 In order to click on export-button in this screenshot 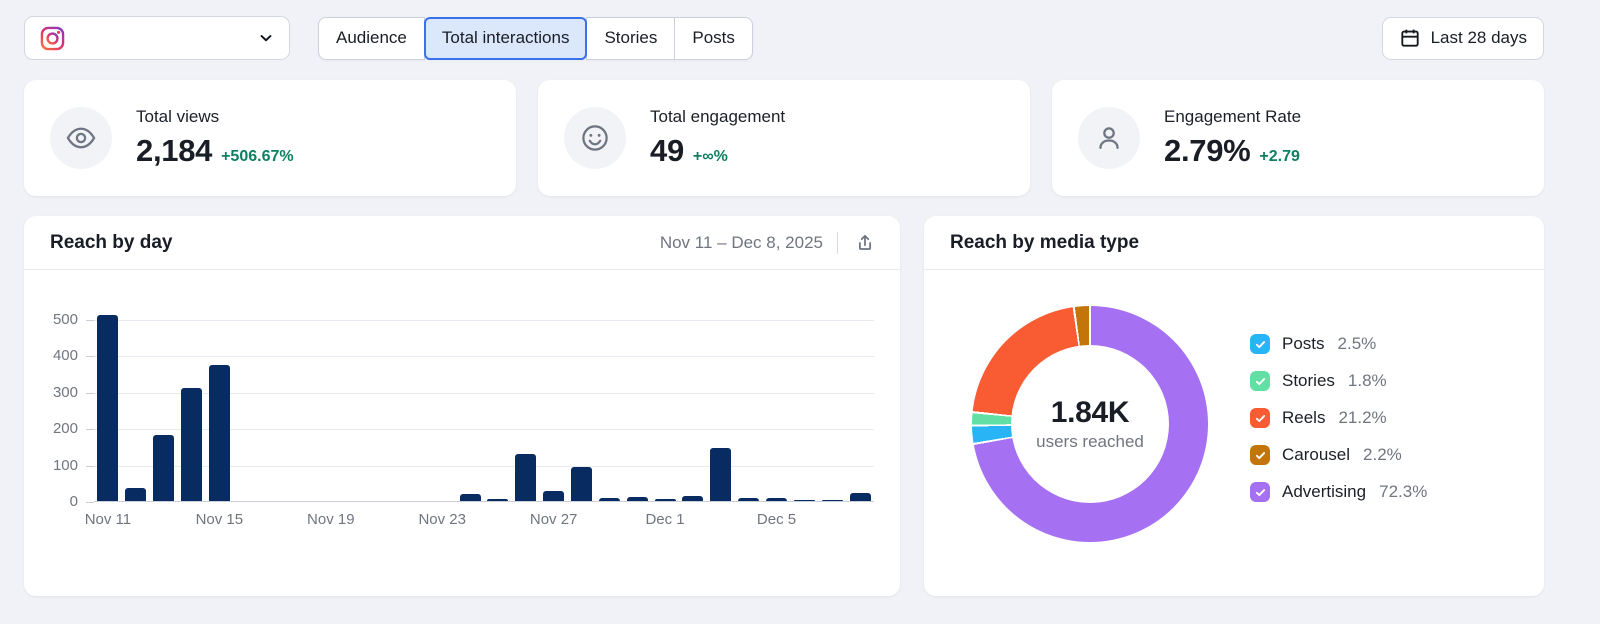, I will do `click(865, 243)`.